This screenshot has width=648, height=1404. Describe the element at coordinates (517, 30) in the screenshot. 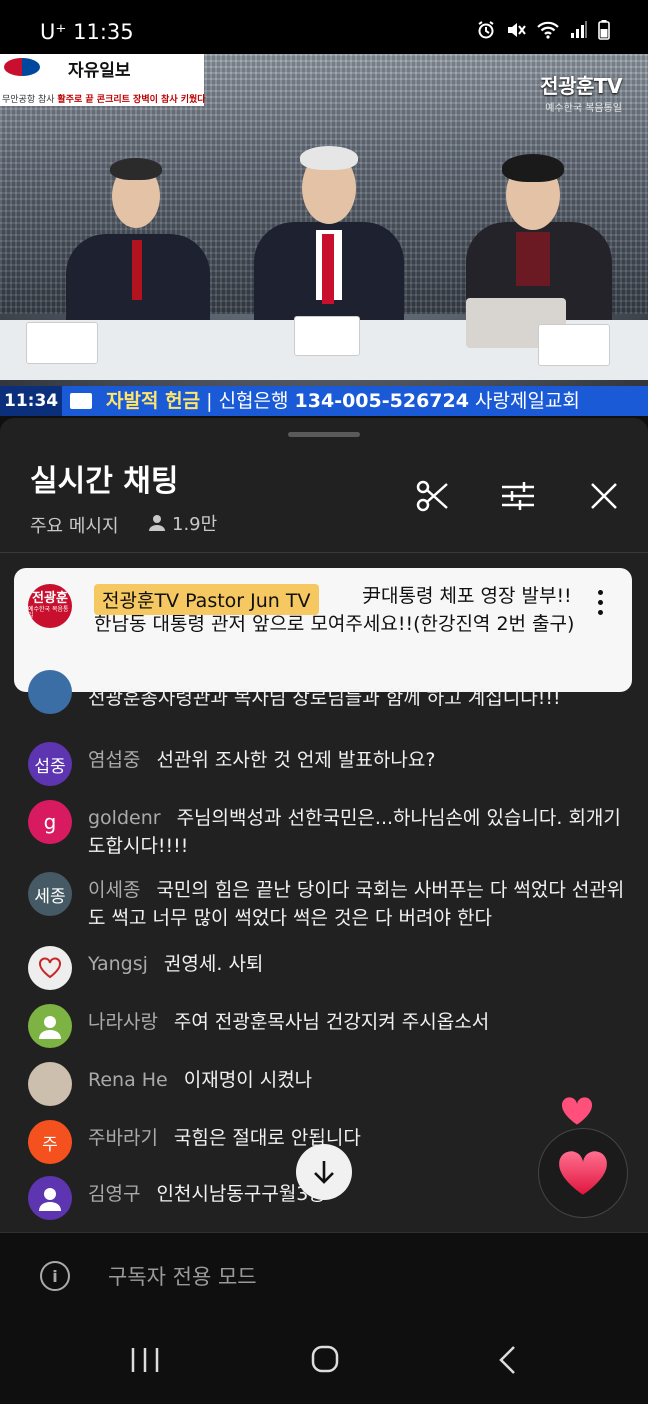

I see `mute-icon` at that location.